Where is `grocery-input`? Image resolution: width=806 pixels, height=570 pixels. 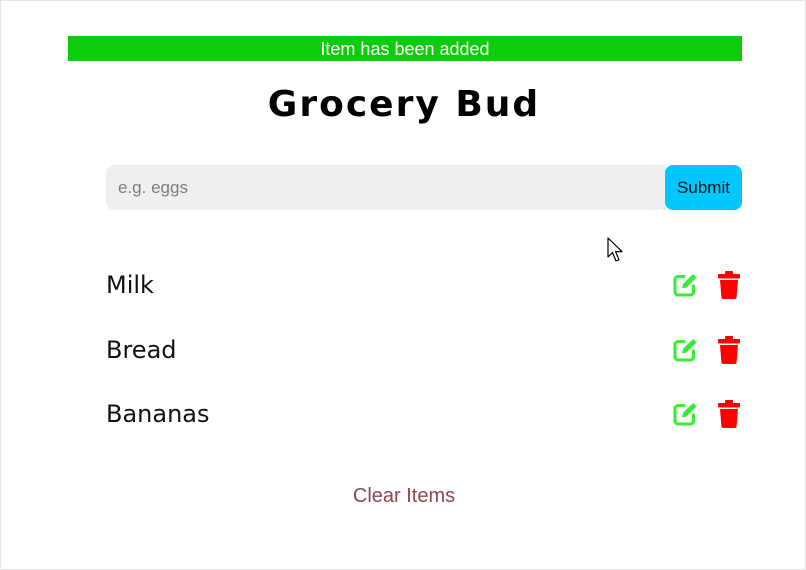 grocery-input is located at coordinates (386, 187).